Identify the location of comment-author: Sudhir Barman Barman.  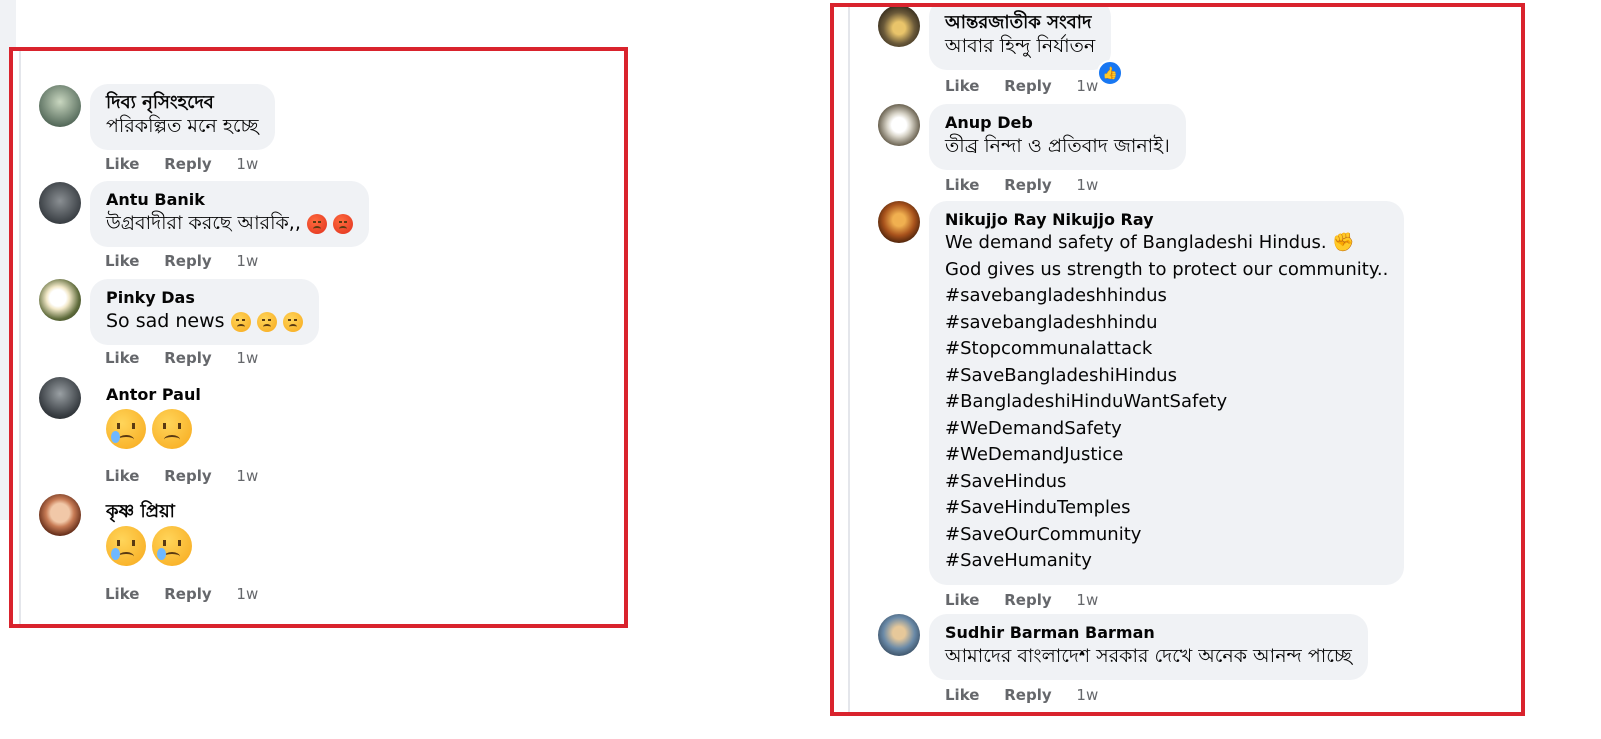
(1148, 633).